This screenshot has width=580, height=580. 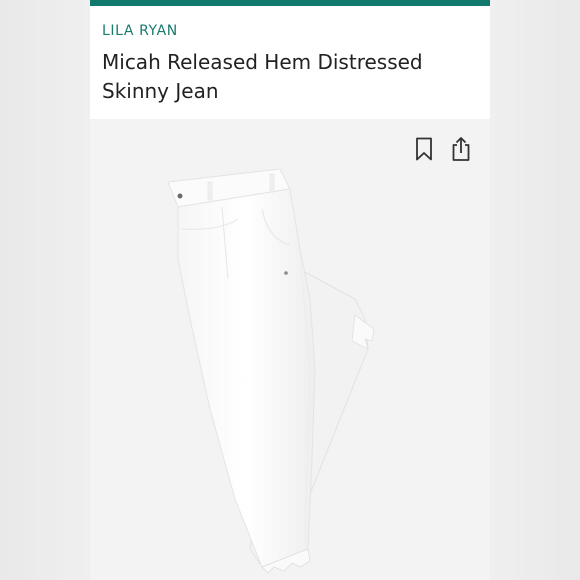 I want to click on product-title-line2: Skinny Jean, so click(x=160, y=91).